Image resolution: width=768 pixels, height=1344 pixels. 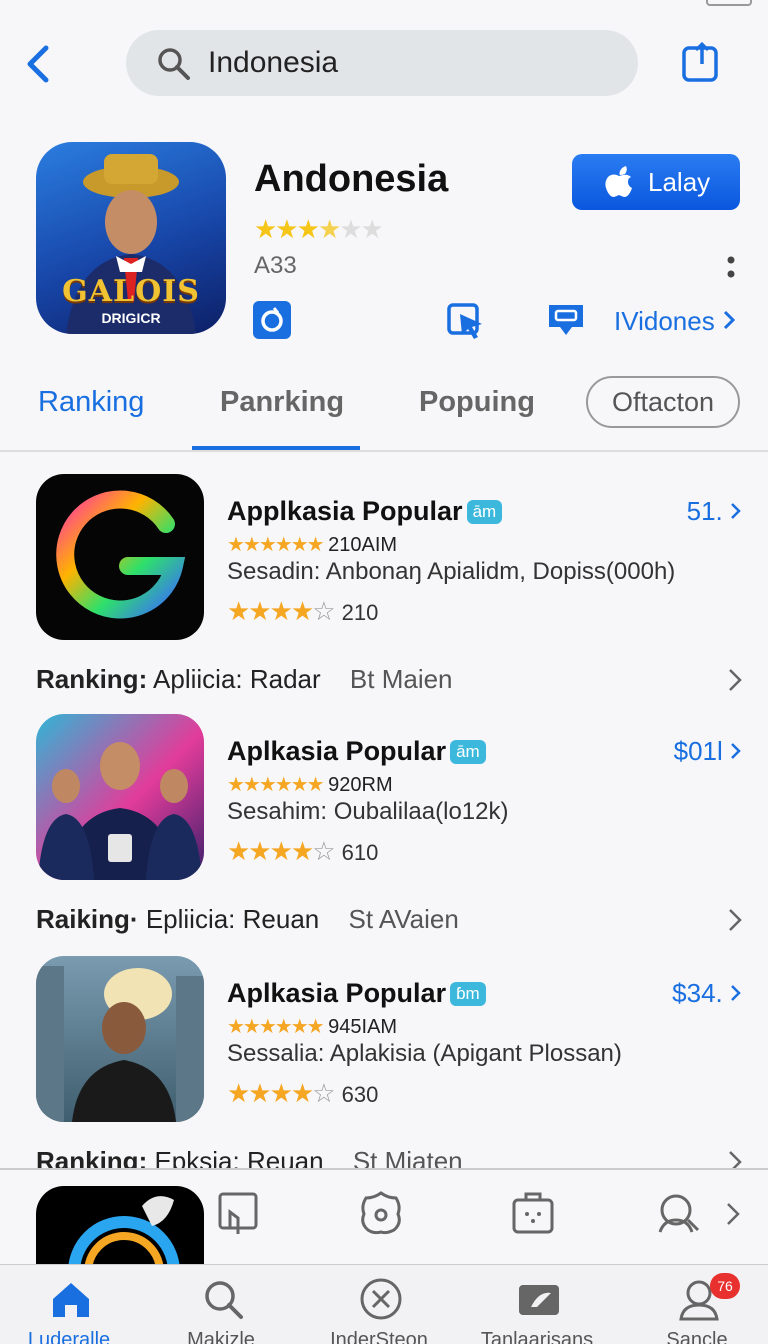 What do you see at coordinates (303, 851) in the screenshot?
I see `row-rating: ★★★★☆ 610` at bounding box center [303, 851].